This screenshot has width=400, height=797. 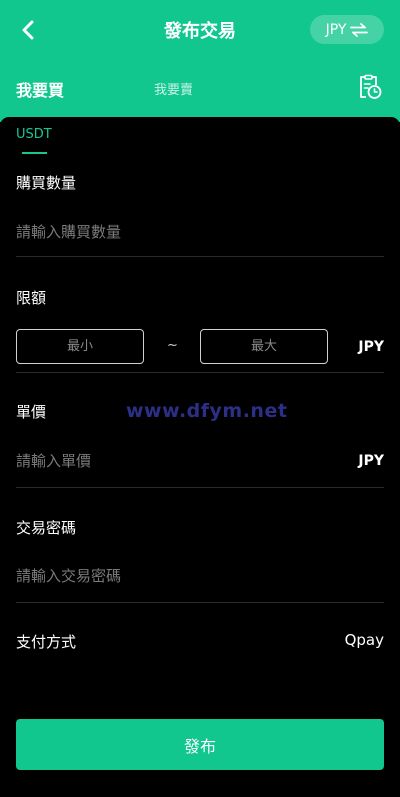 I want to click on quantity-input, so click(x=171, y=232).